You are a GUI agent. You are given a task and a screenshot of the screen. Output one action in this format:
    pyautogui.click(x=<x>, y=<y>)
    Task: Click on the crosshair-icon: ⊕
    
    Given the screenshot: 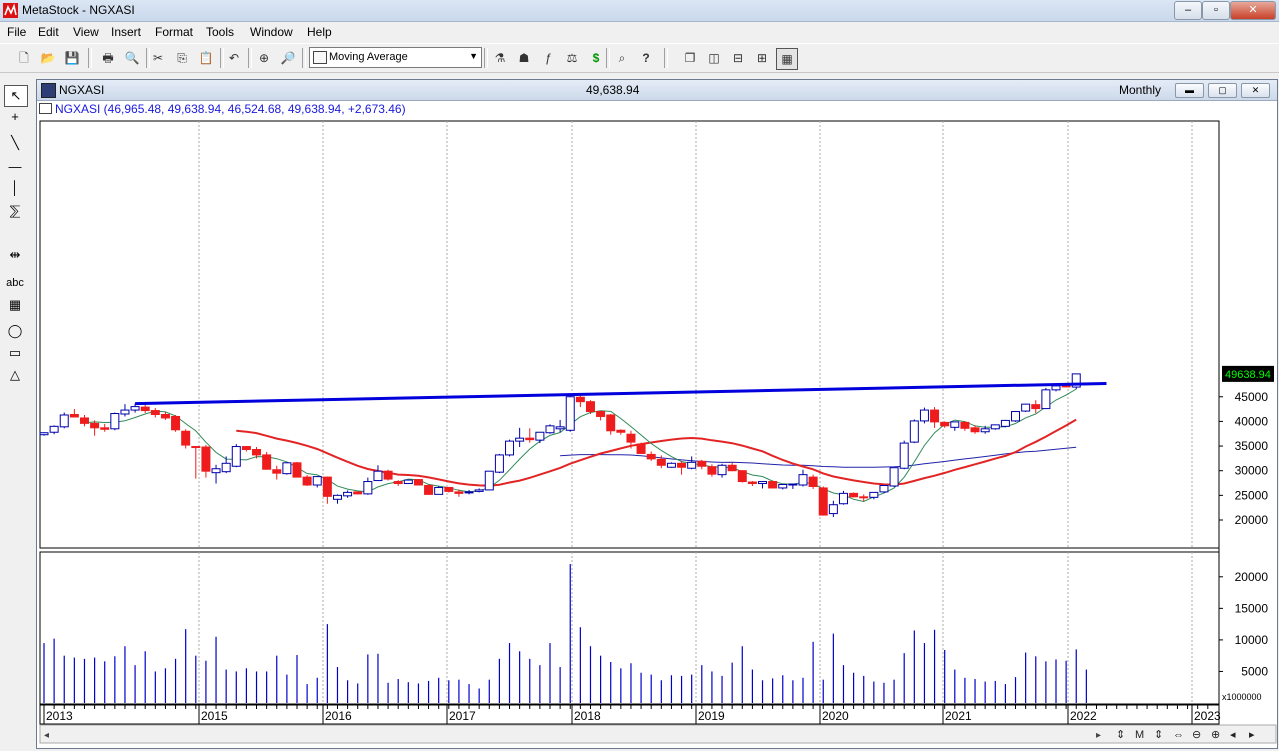 What is the action you would take?
    pyautogui.click(x=264, y=58)
    